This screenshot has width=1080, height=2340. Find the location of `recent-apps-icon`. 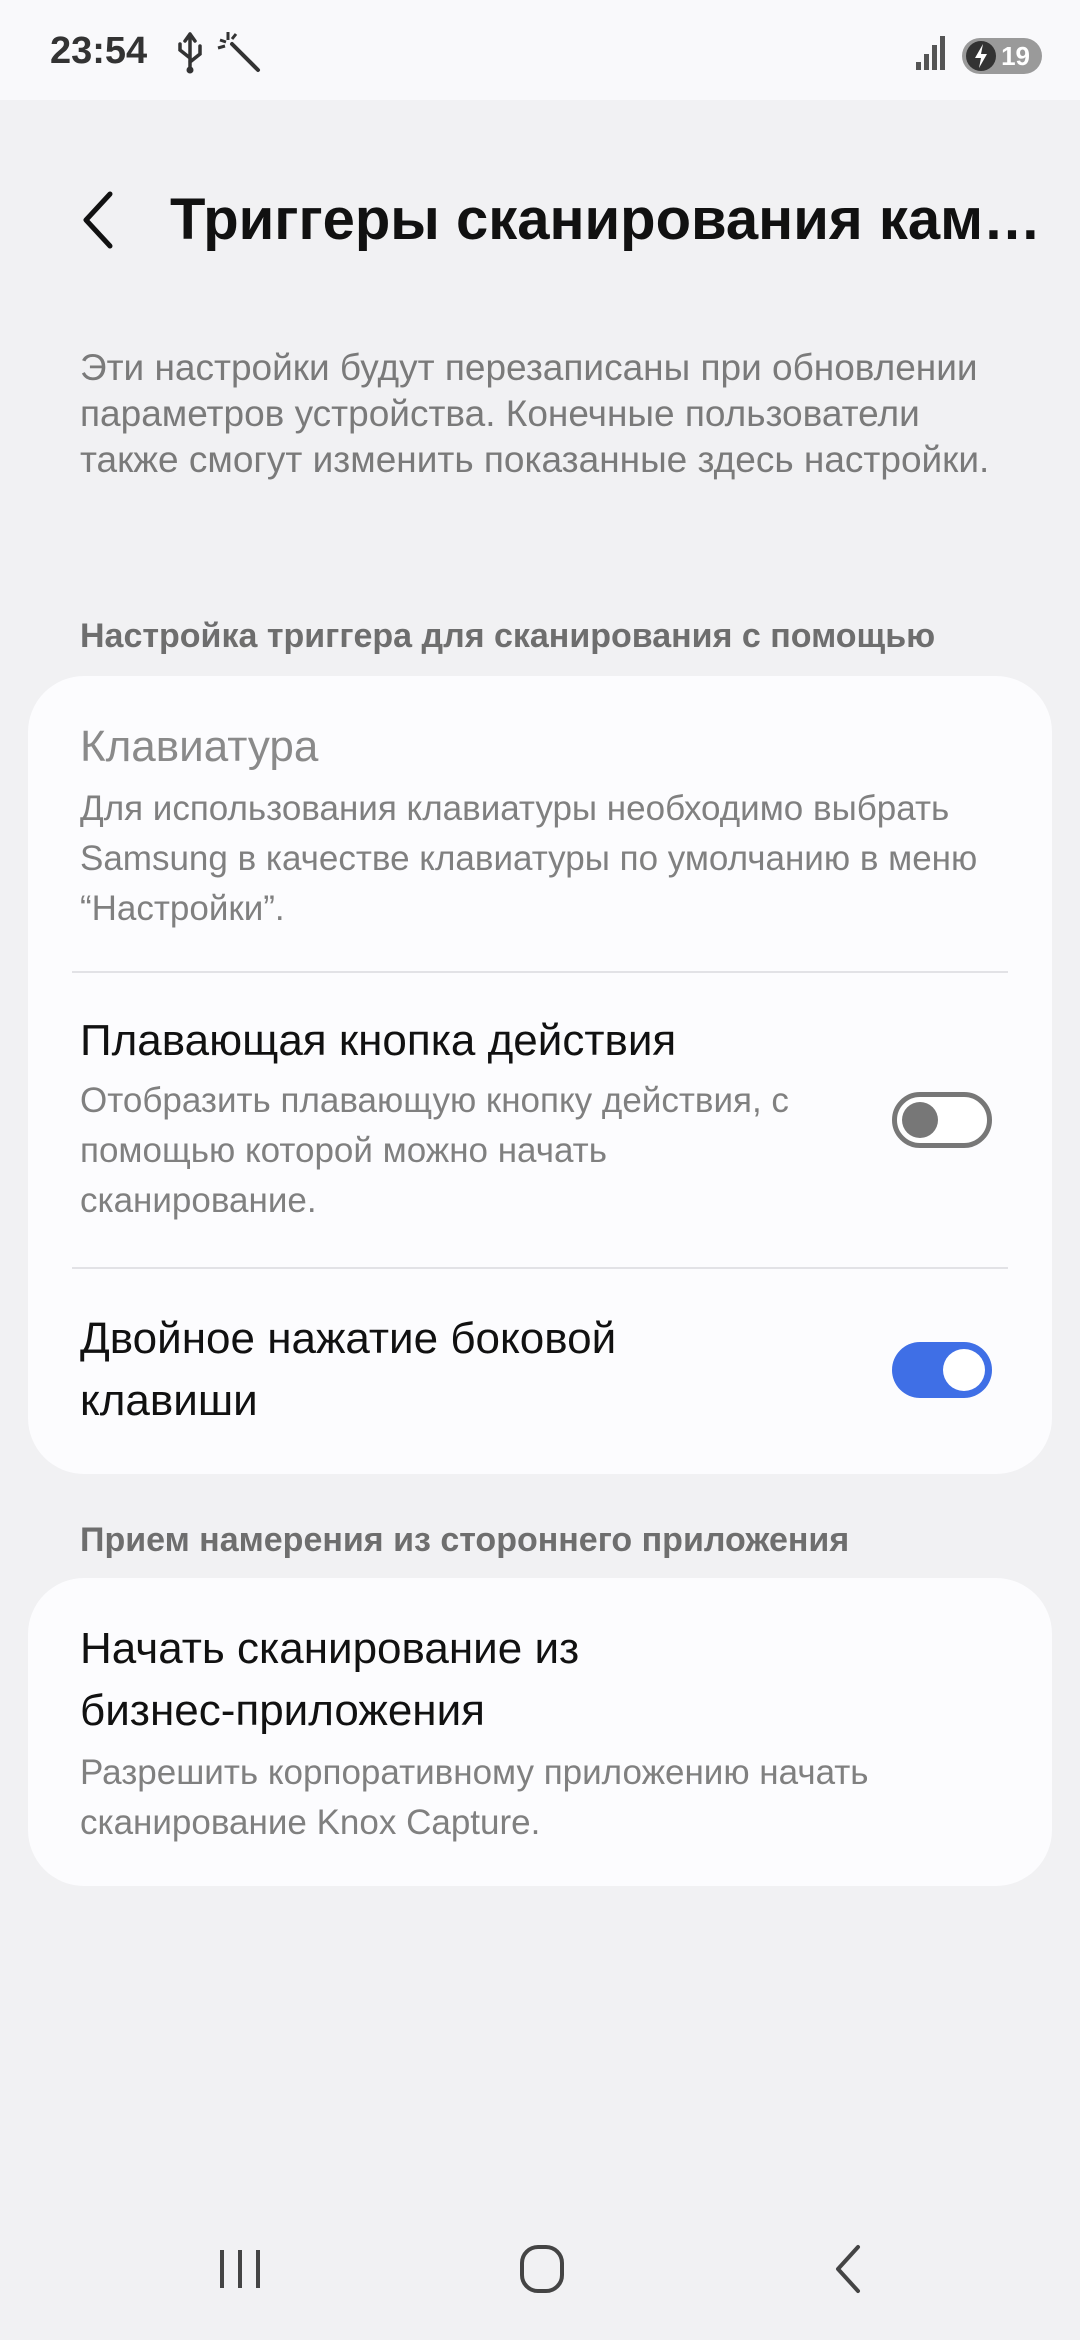

recent-apps-icon is located at coordinates (240, 2269).